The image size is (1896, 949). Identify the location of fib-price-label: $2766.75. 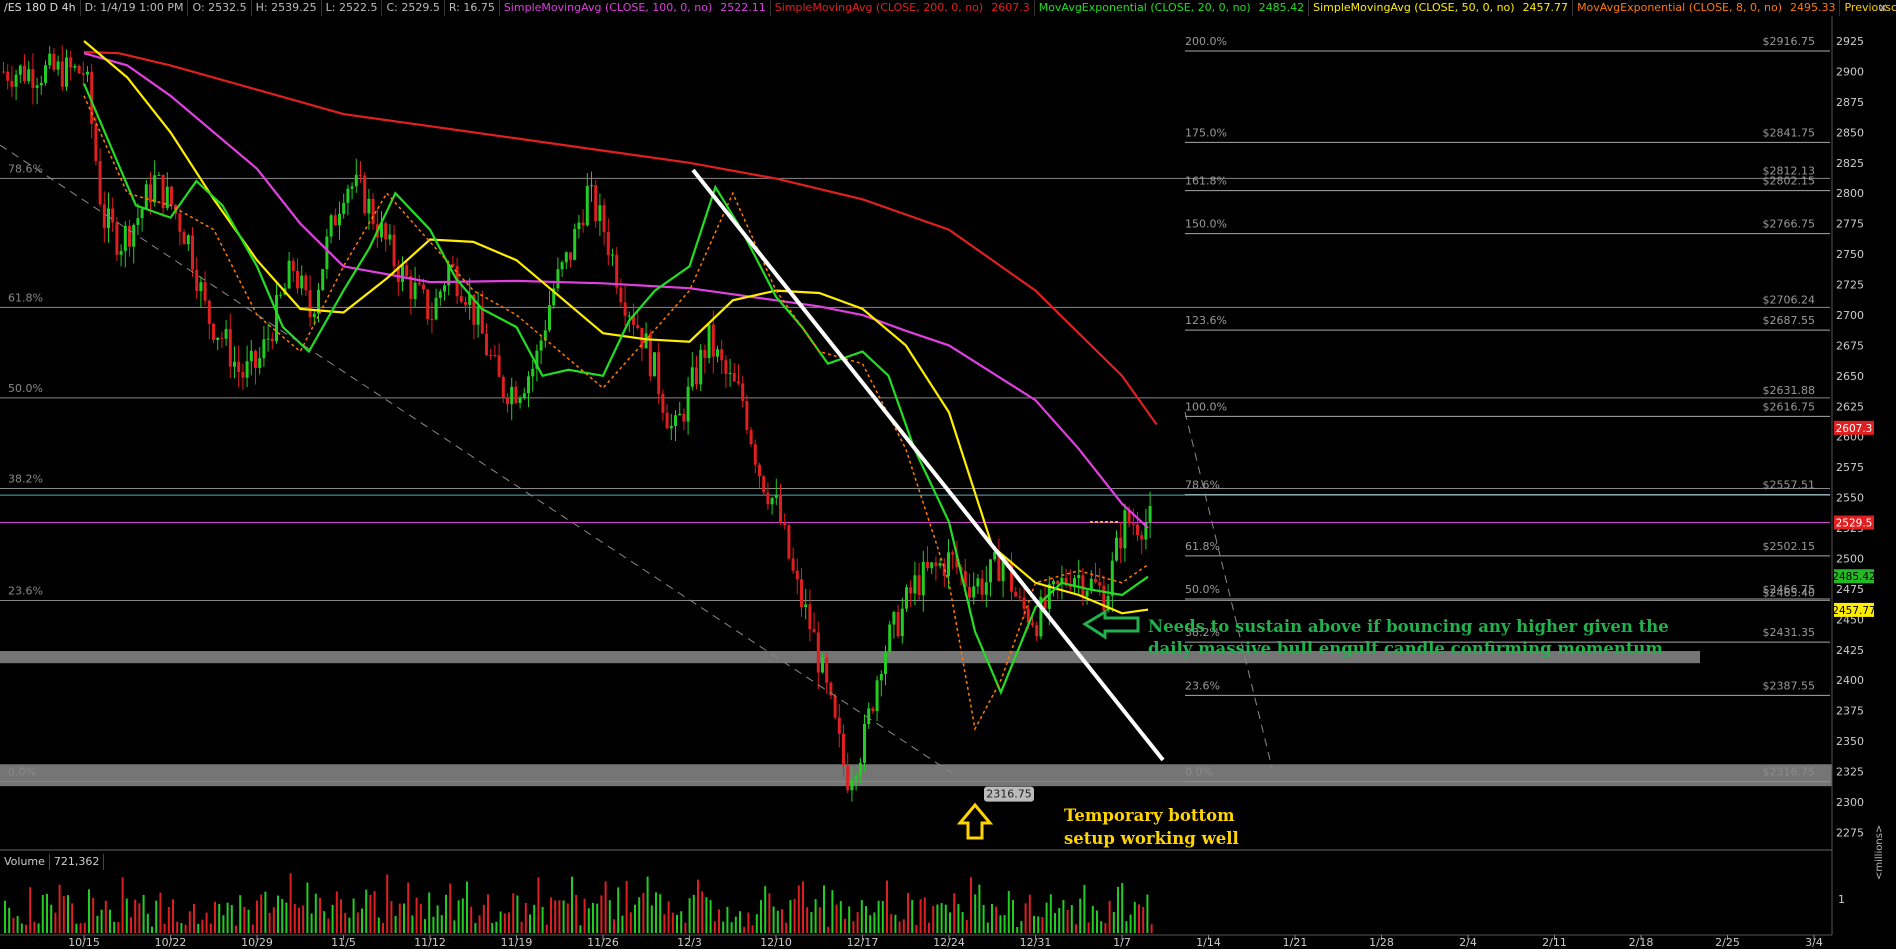
(1789, 224).